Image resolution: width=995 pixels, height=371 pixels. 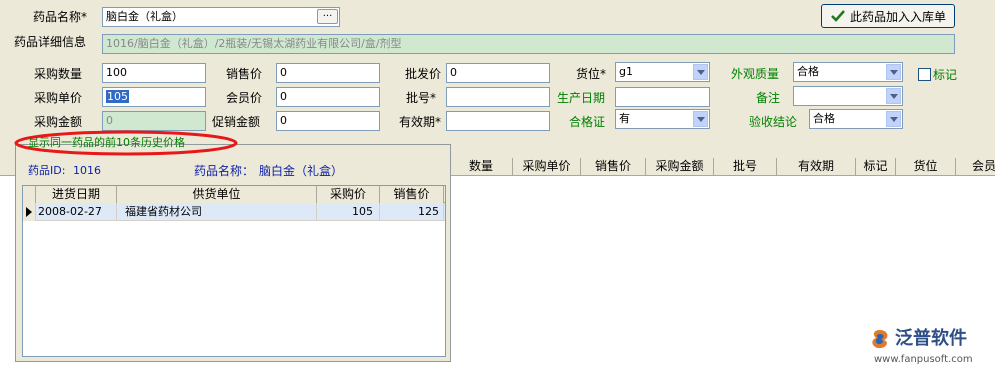 I want to click on popup-drug-id-label: 药品ID:, so click(x=47, y=170).